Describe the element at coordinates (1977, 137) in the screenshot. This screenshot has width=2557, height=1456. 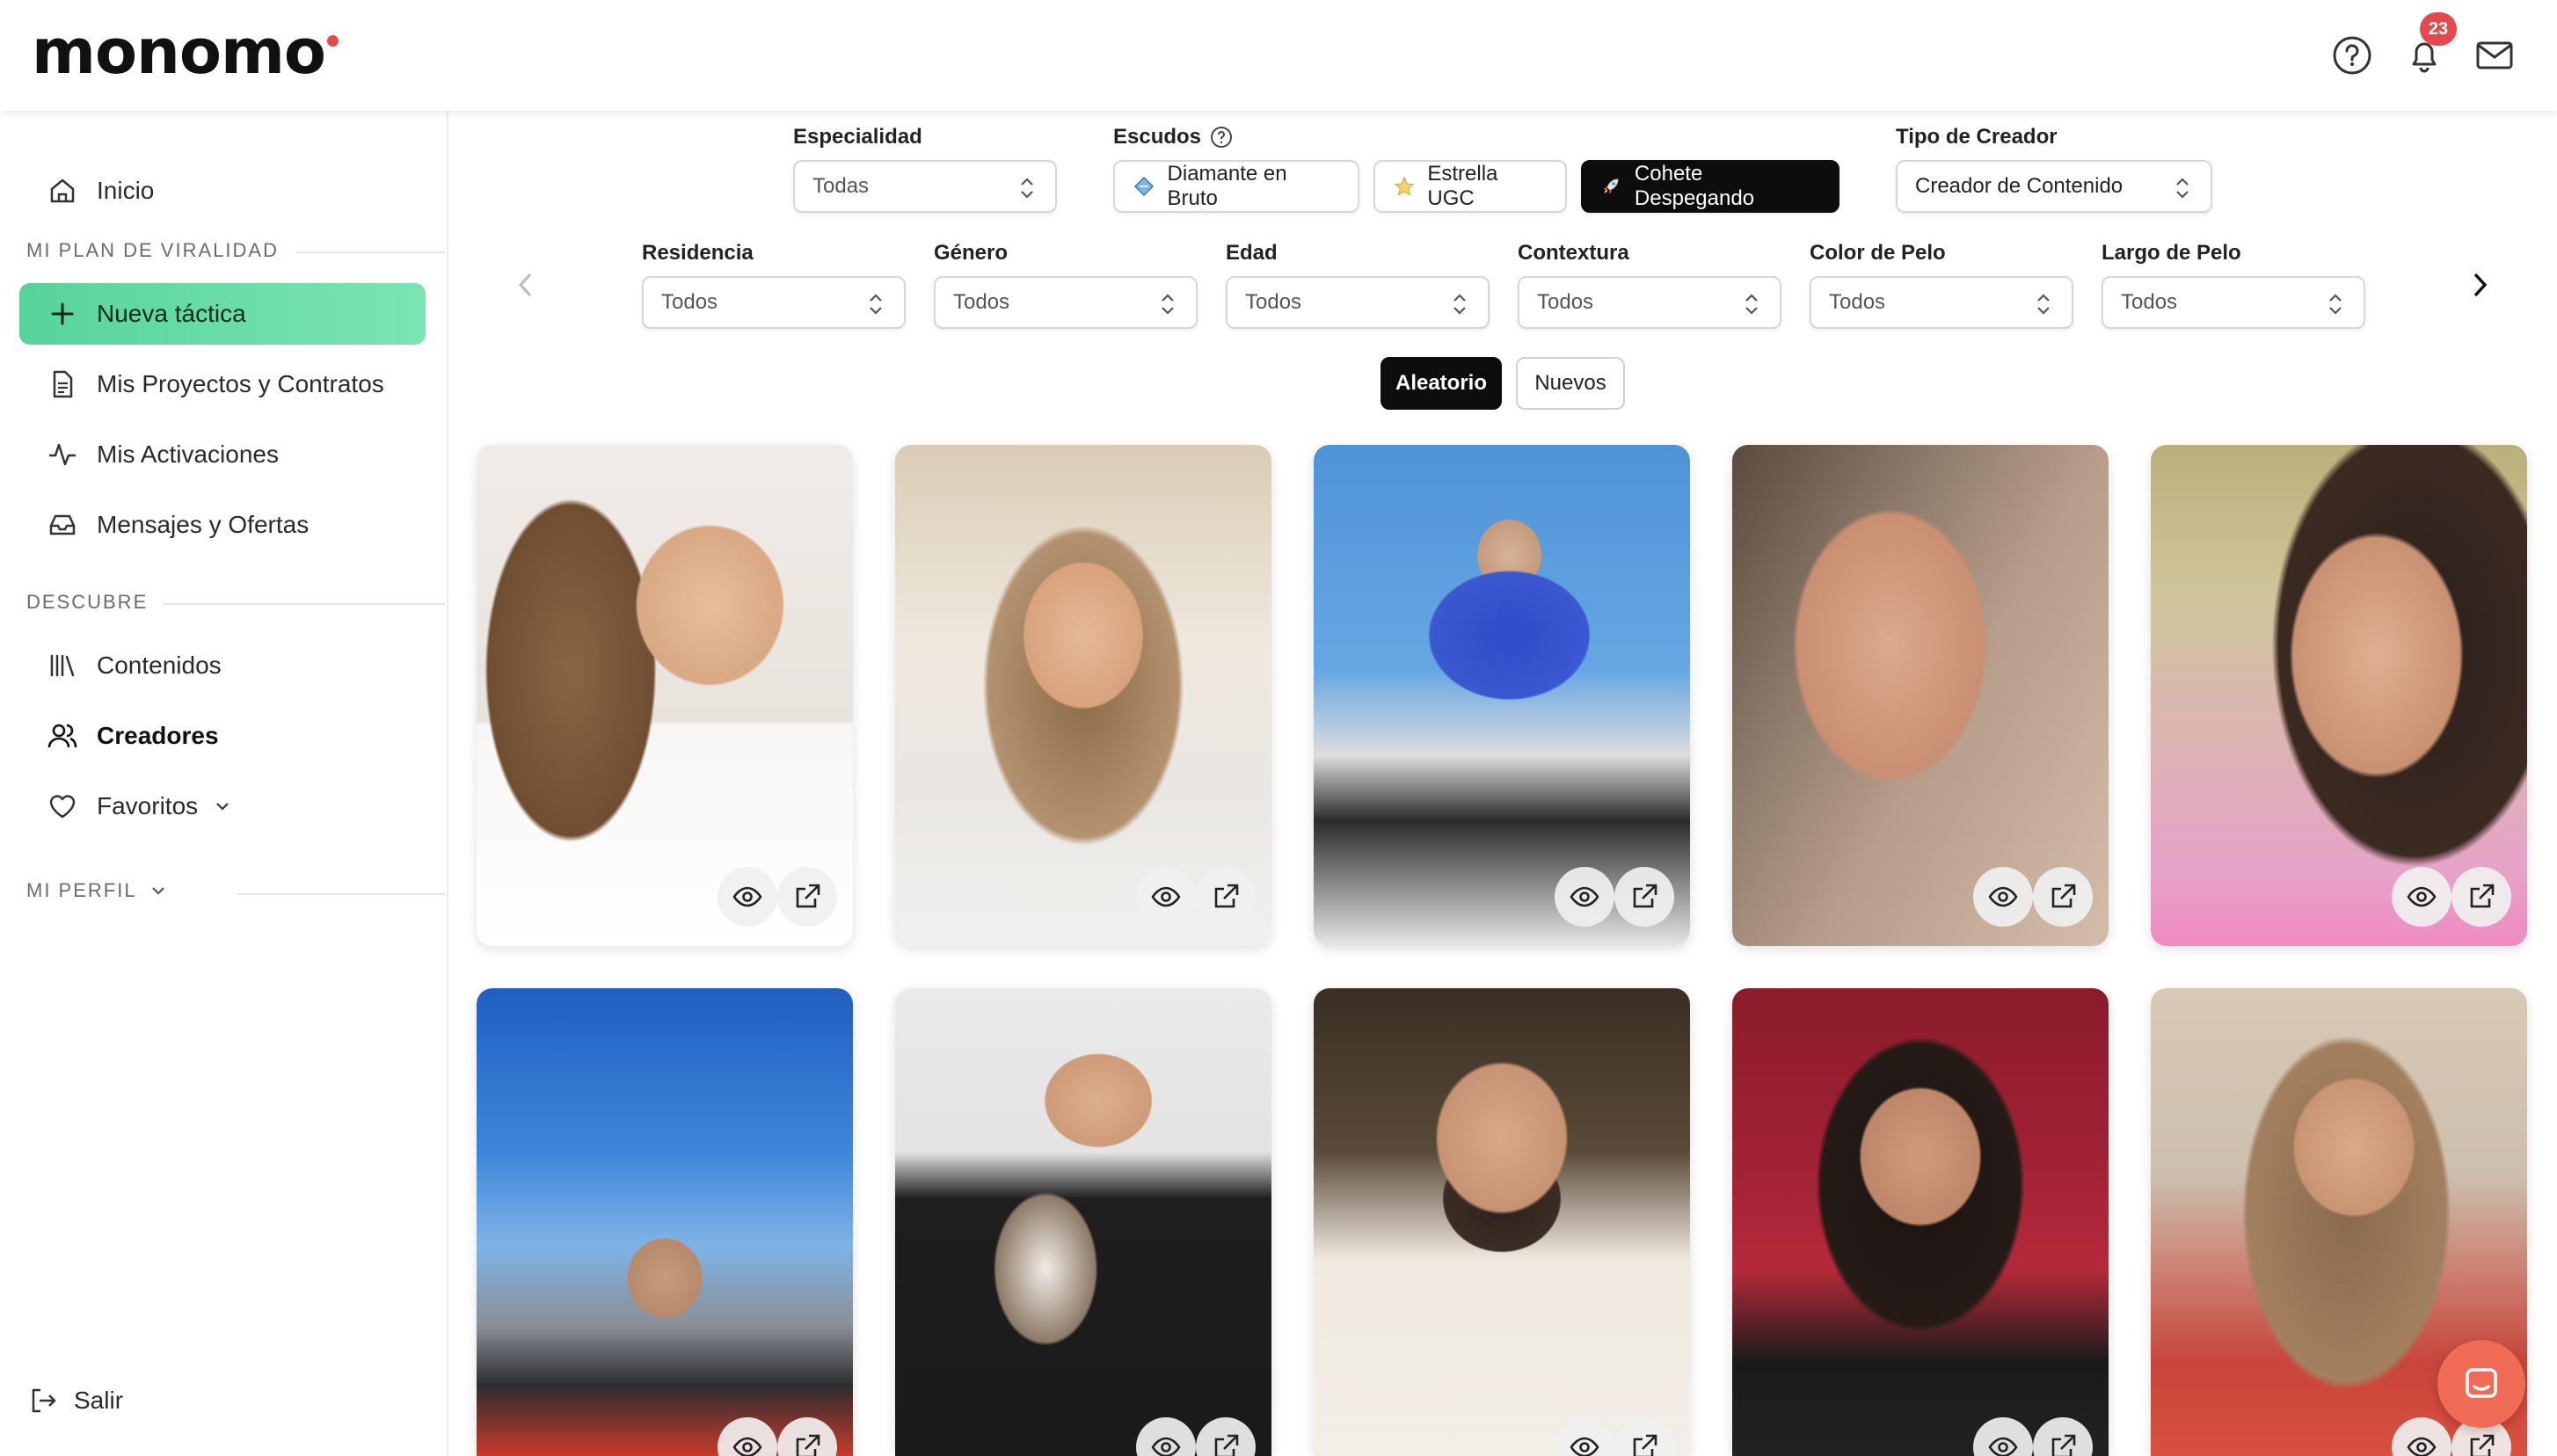
I see `tipo-creador-label: Tipo de Creador` at that location.